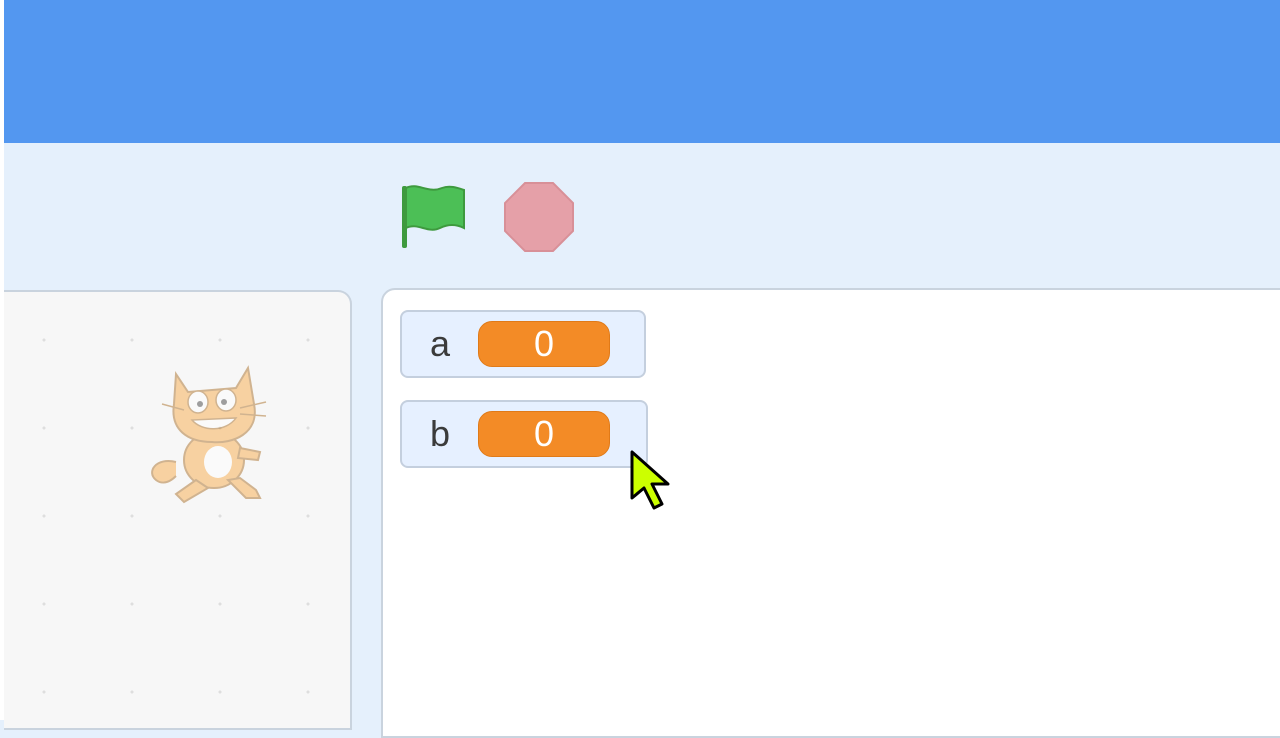  I want to click on stop-sign-icon, so click(539, 217).